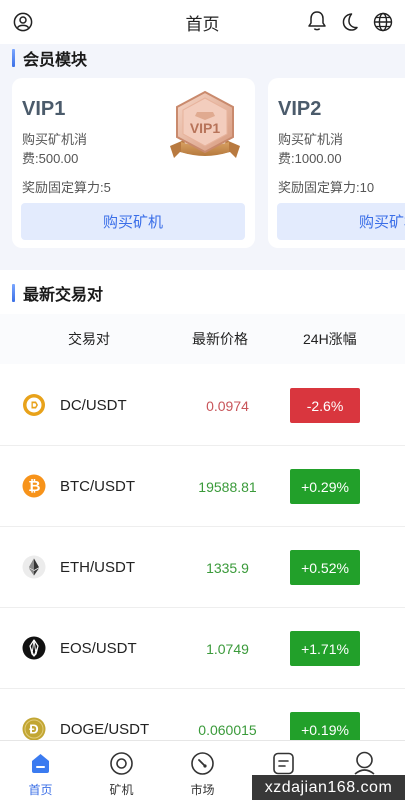  I want to click on pairs-section-title-text: 最新交易对, so click(63, 295).